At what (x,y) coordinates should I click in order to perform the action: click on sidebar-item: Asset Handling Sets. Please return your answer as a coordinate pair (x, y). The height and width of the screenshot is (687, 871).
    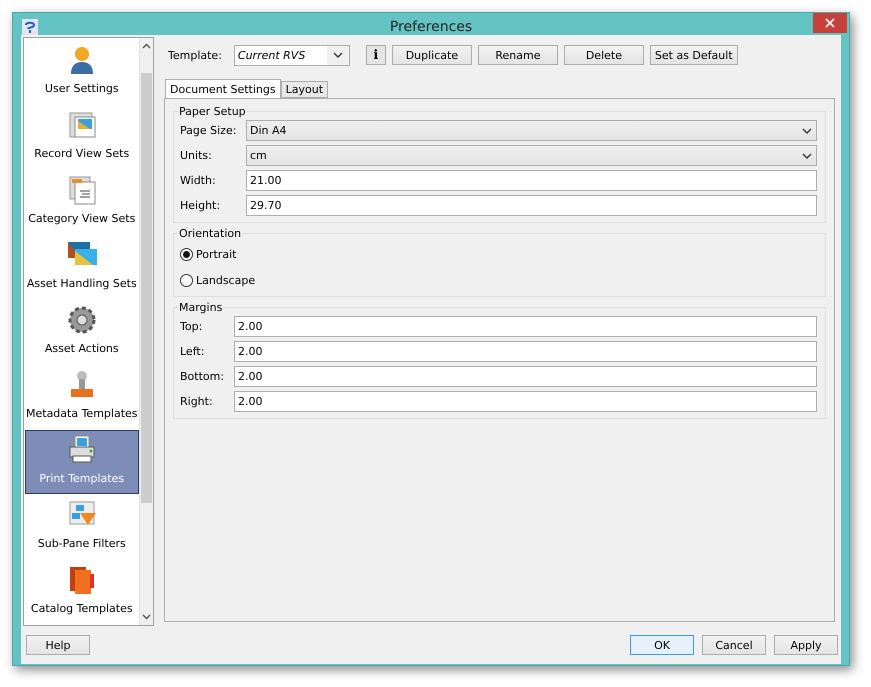
    Looking at the image, I should click on (82, 267).